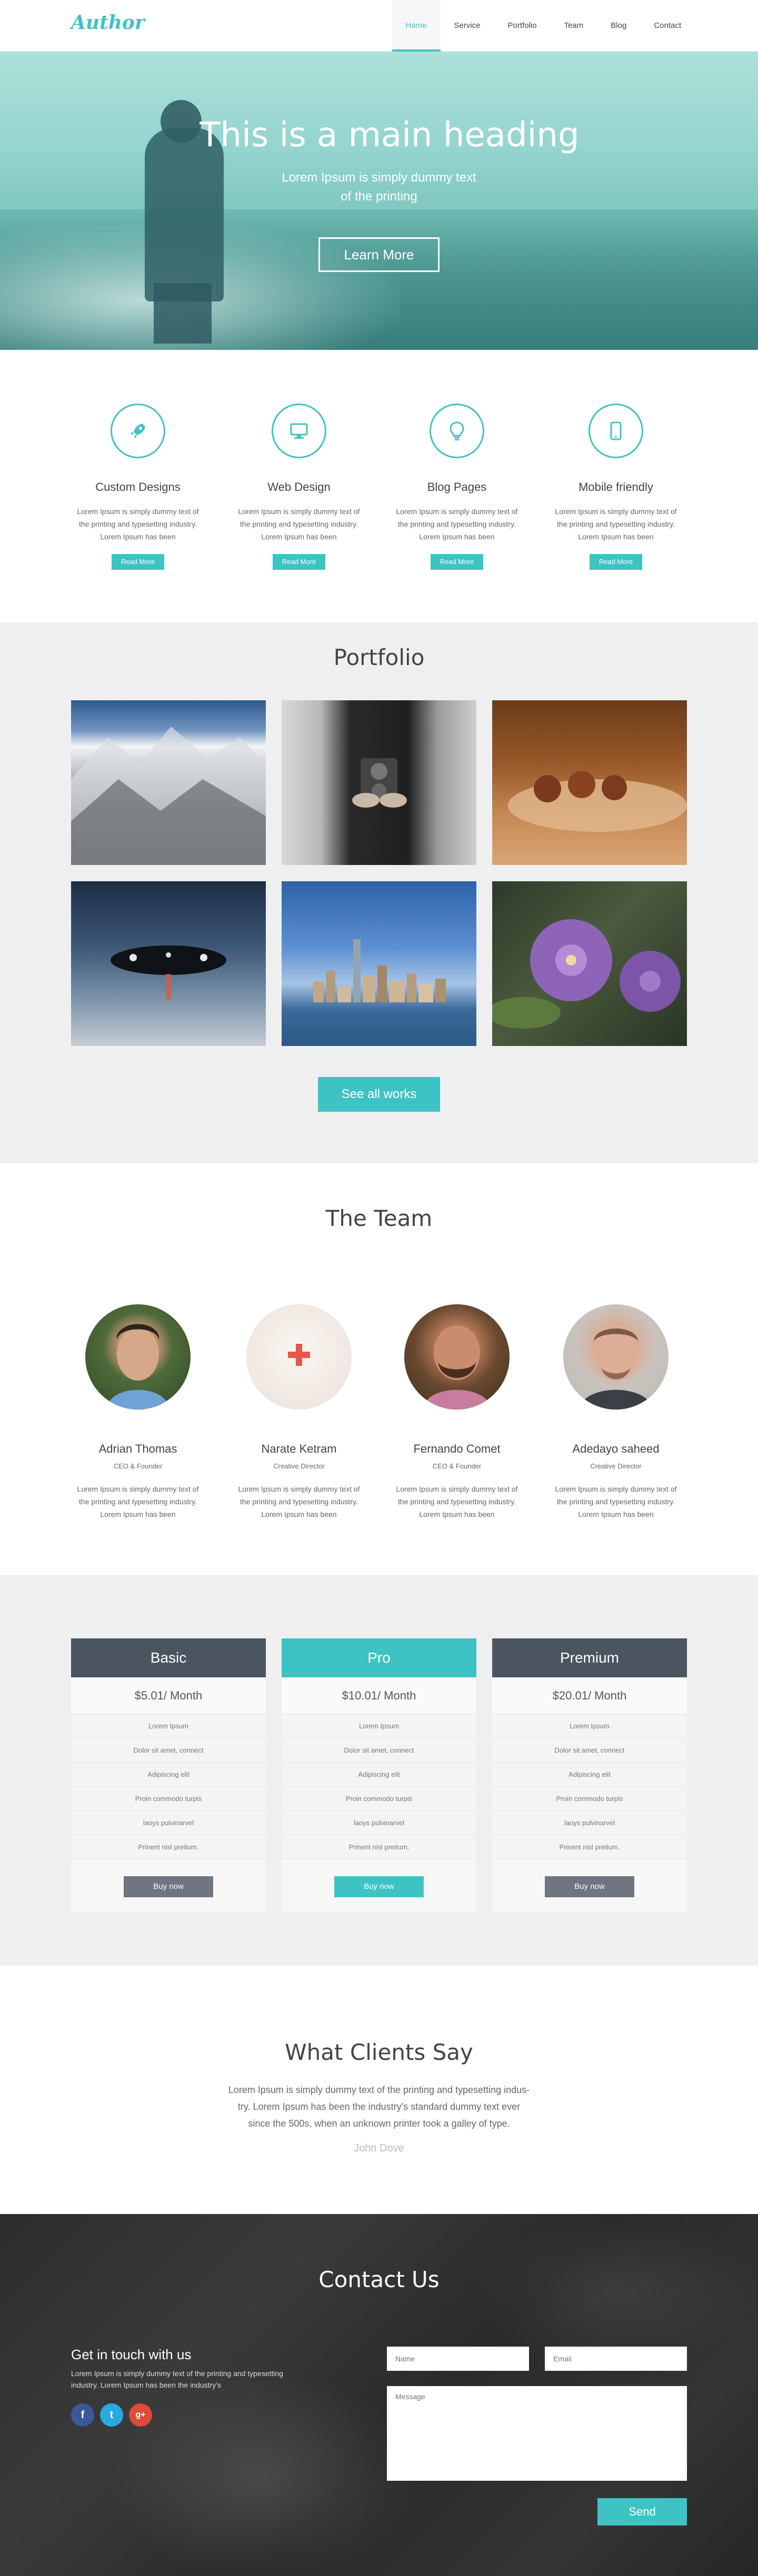 This screenshot has width=758, height=2576. What do you see at coordinates (379, 1823) in the screenshot?
I see `plan-feature: laoys pulvinarvel` at bounding box center [379, 1823].